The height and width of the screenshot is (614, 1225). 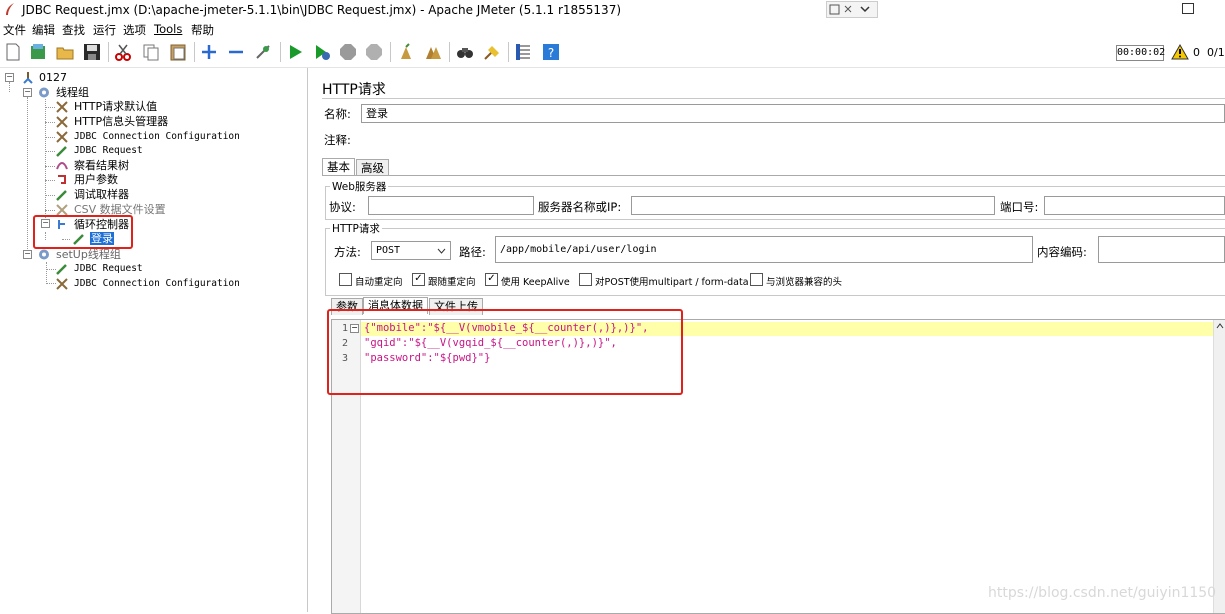 What do you see at coordinates (209, 52) in the screenshot?
I see `expand-icon` at bounding box center [209, 52].